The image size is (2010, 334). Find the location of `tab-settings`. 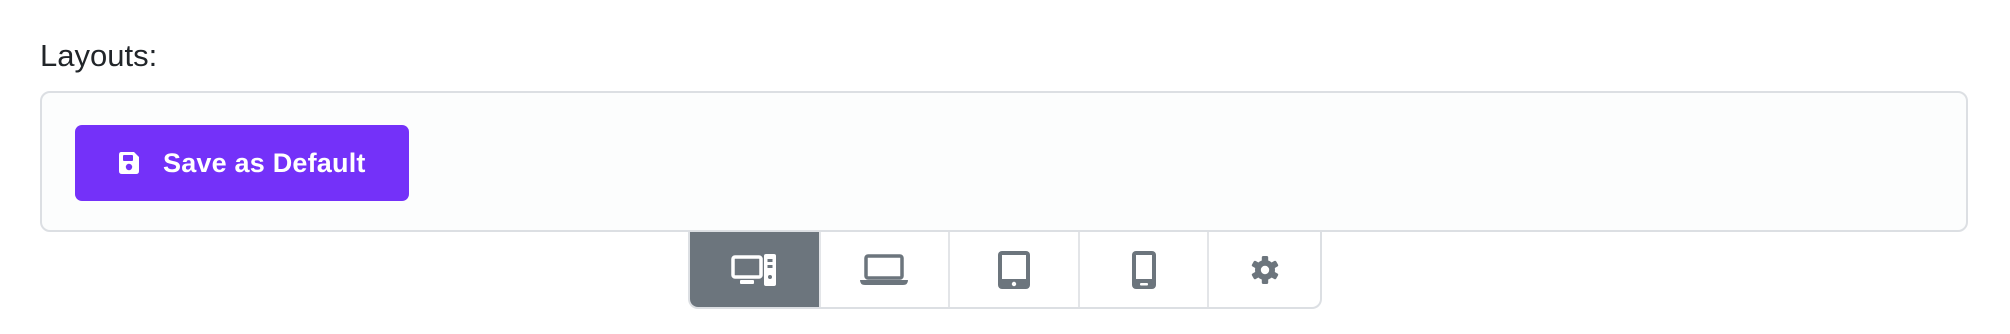

tab-settings is located at coordinates (1264, 269).